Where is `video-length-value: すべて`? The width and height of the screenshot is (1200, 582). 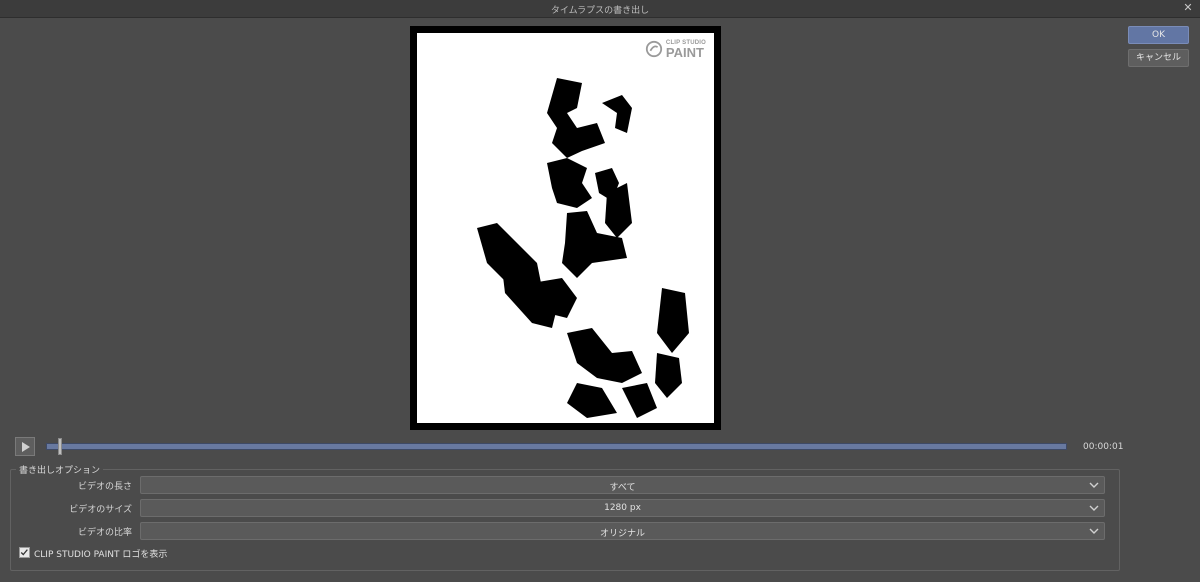
video-length-value: すべて is located at coordinates (622, 488).